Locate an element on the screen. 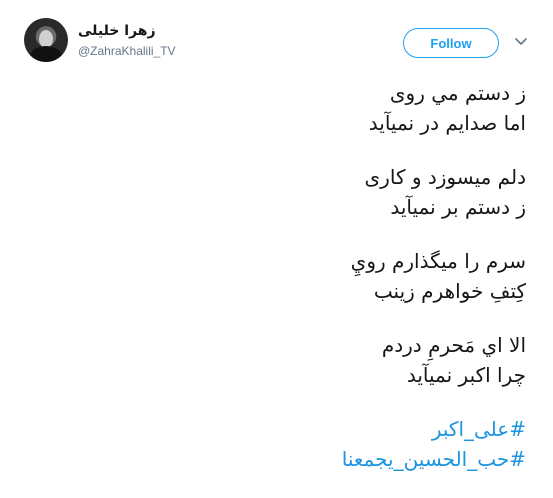  tweet-stanza: دلم ميسوزد و کاری ز دستم بر نميآيد is located at coordinates (276, 192).